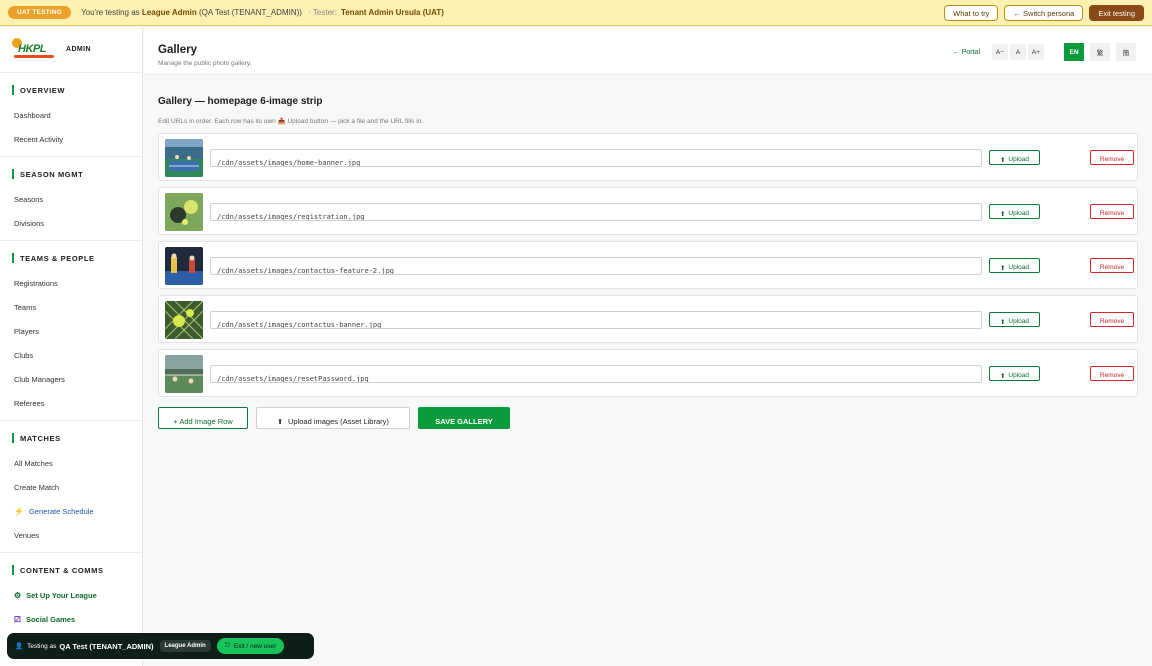 Image resolution: width=1152 pixels, height=666 pixels. Describe the element at coordinates (71, 404) in the screenshot. I see `sidebar-item-referees: Referees` at that location.